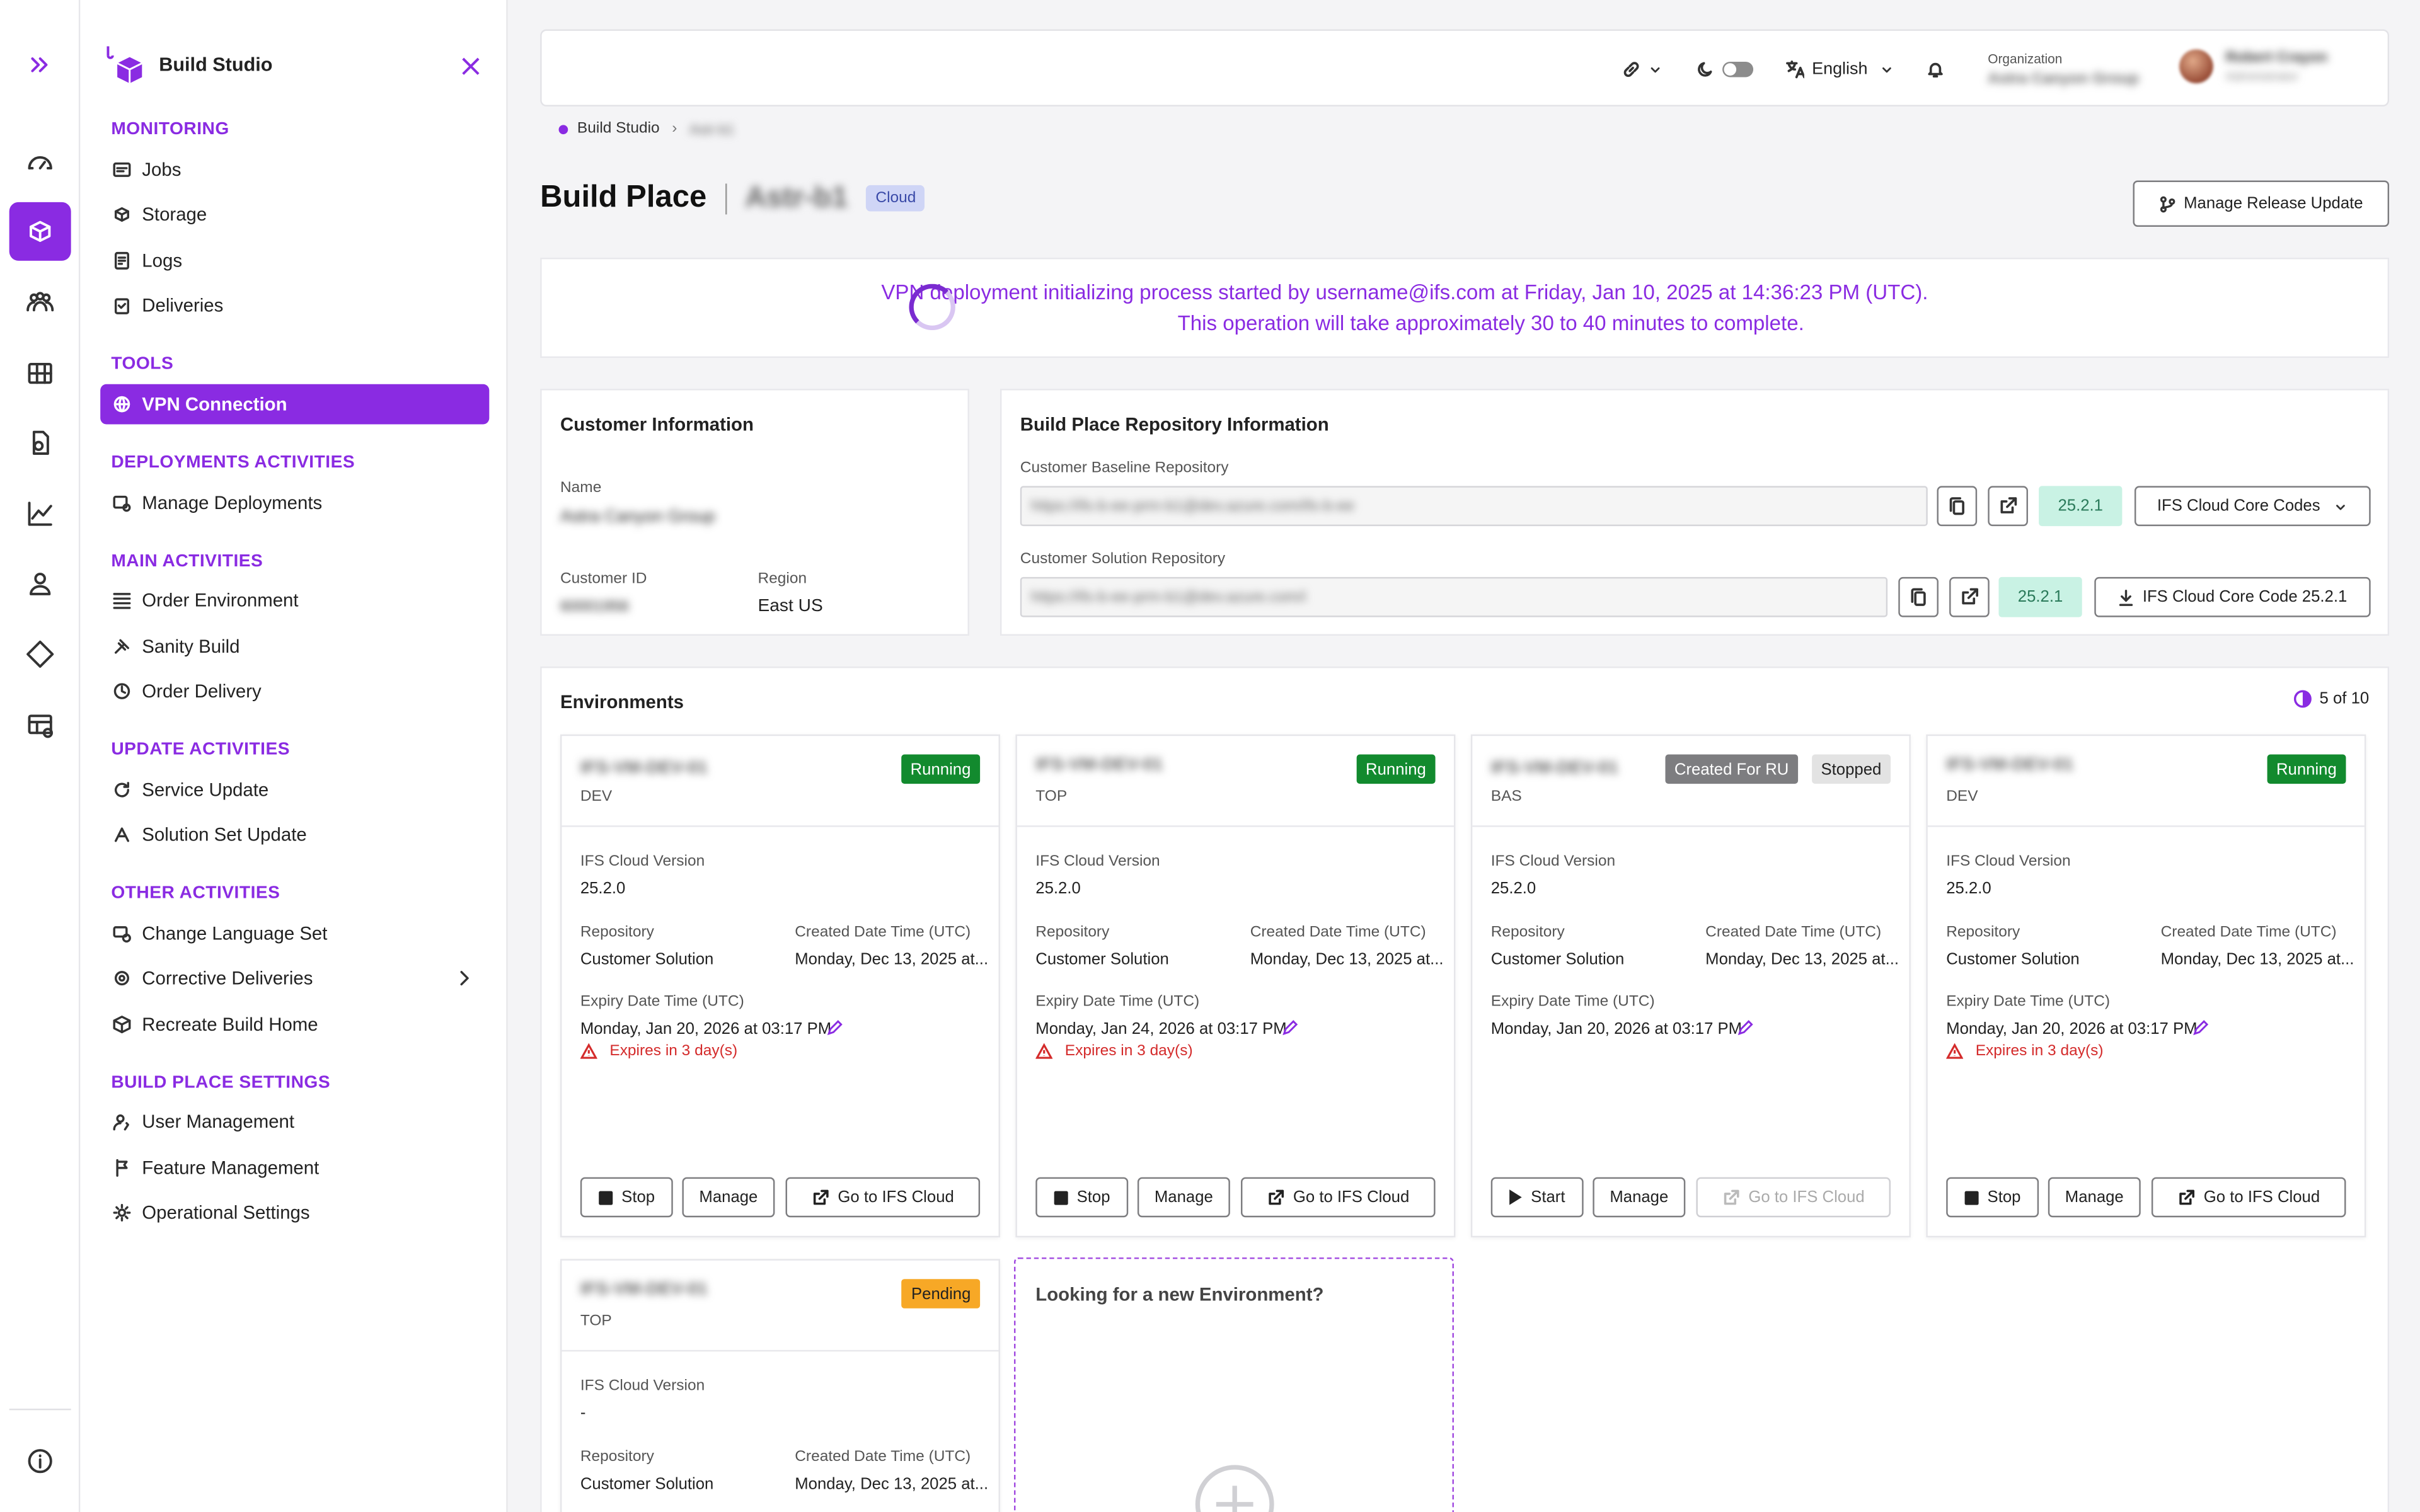  I want to click on nav-recreate-build-home: Recreate Build Home, so click(294, 1024).